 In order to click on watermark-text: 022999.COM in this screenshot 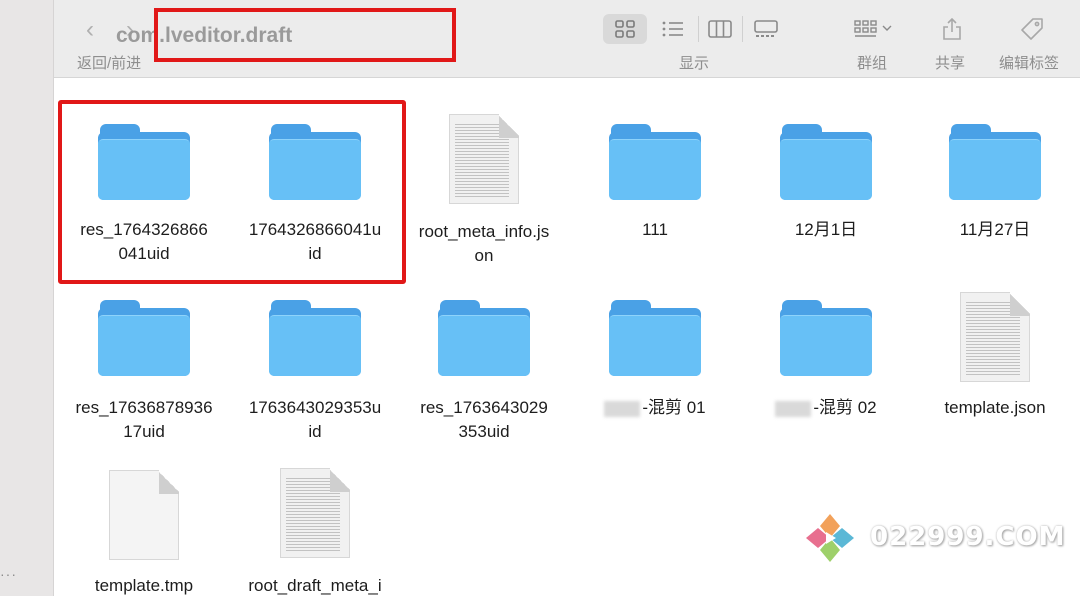, I will do `click(968, 537)`.